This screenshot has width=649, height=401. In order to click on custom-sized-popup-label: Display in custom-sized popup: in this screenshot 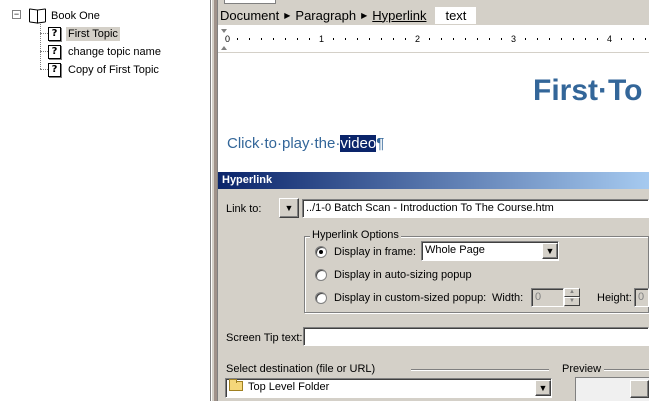, I will do `click(410, 298)`.